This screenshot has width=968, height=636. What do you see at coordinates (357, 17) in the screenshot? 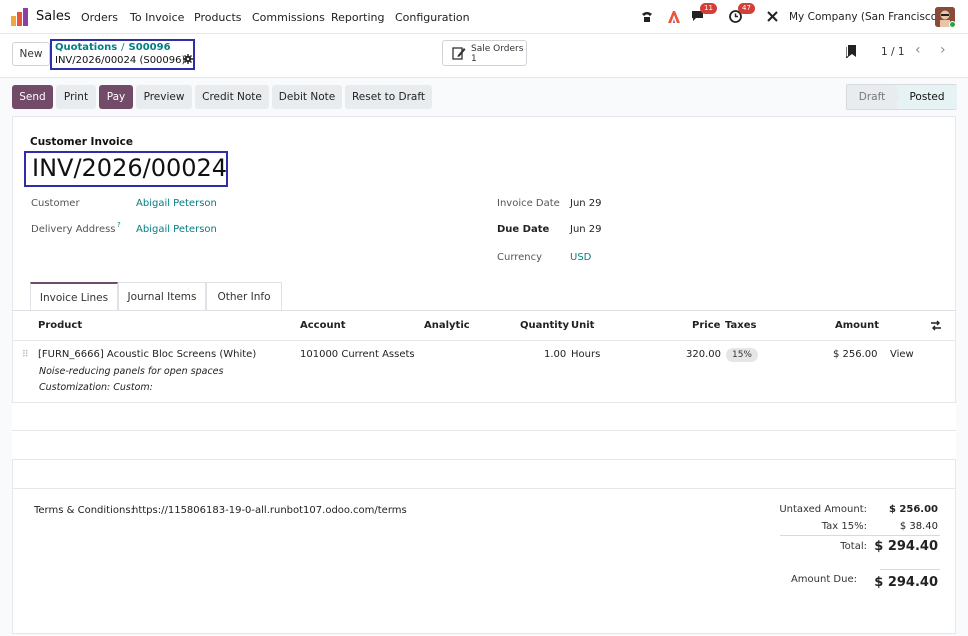
I see `menu-reporting: Reporting` at bounding box center [357, 17].